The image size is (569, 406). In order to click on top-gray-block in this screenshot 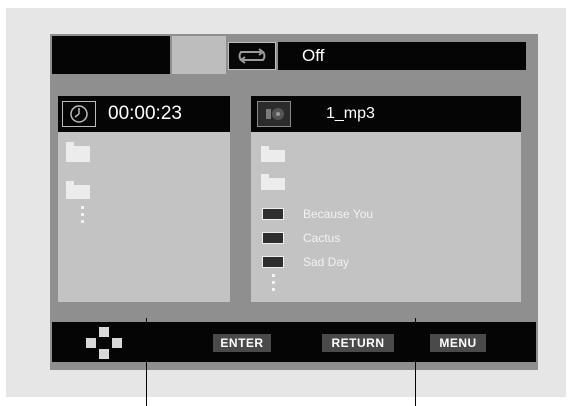, I will do `click(199, 55)`.